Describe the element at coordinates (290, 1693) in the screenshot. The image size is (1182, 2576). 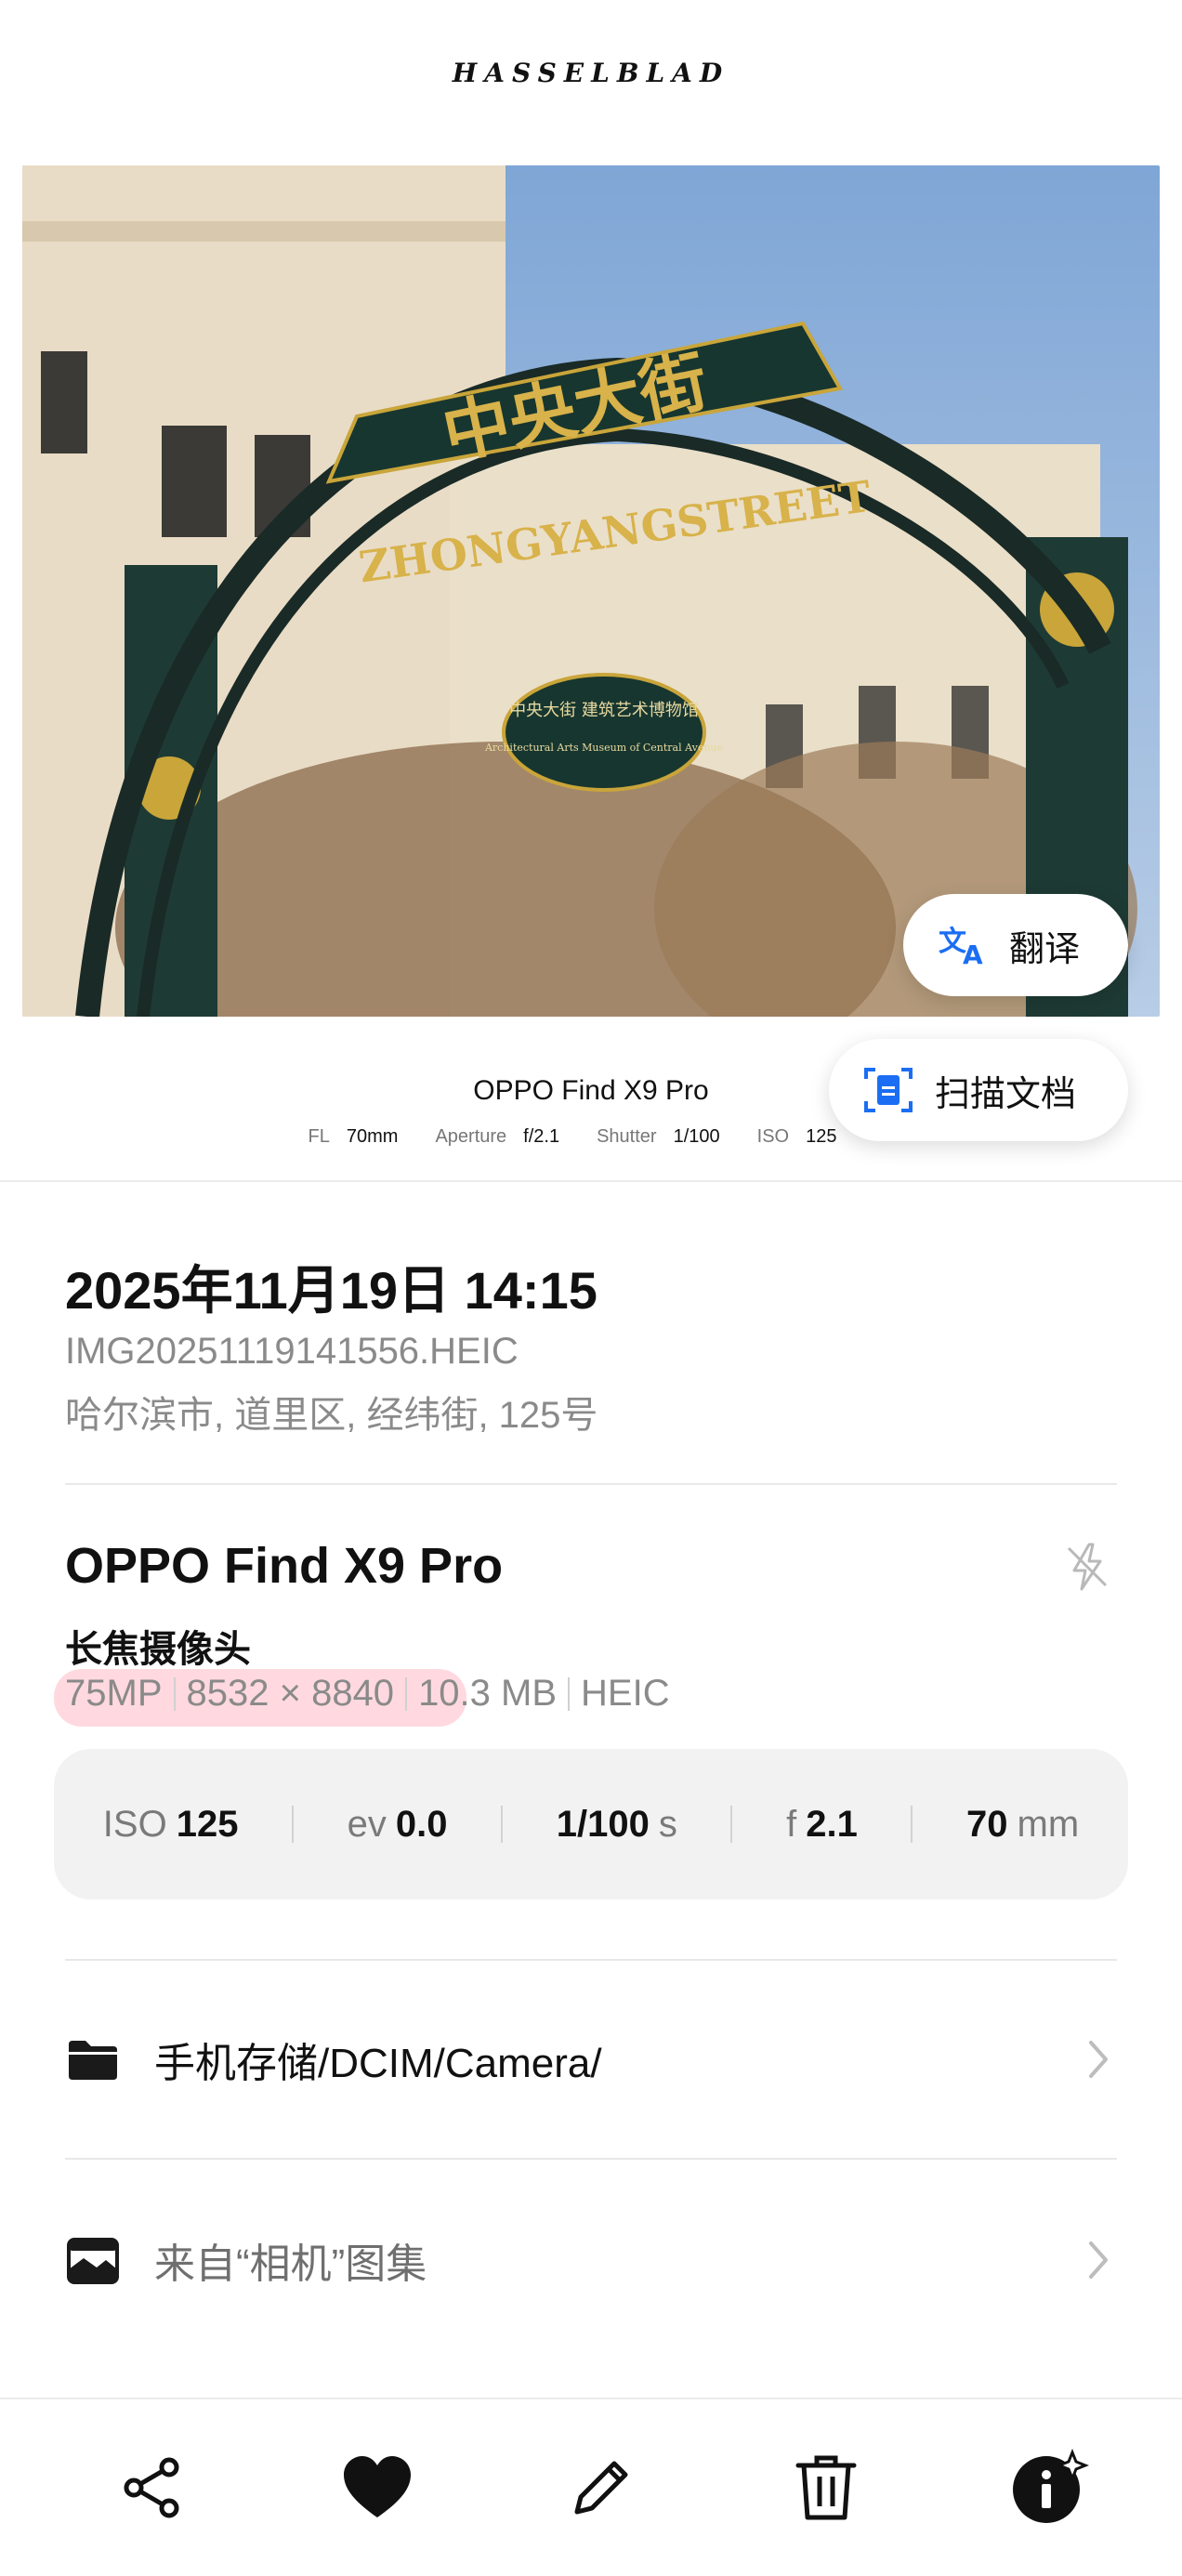
I see `resolution: 8532 × 8840` at that location.